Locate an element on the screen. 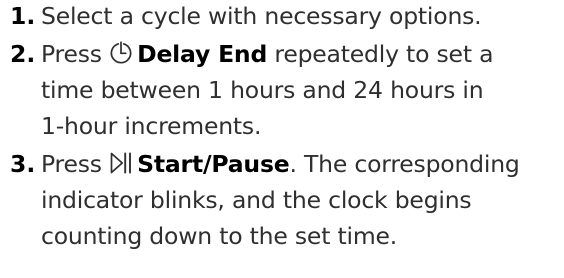 This screenshot has width=564, height=278. step-number: 1. is located at coordinates (23, 16).